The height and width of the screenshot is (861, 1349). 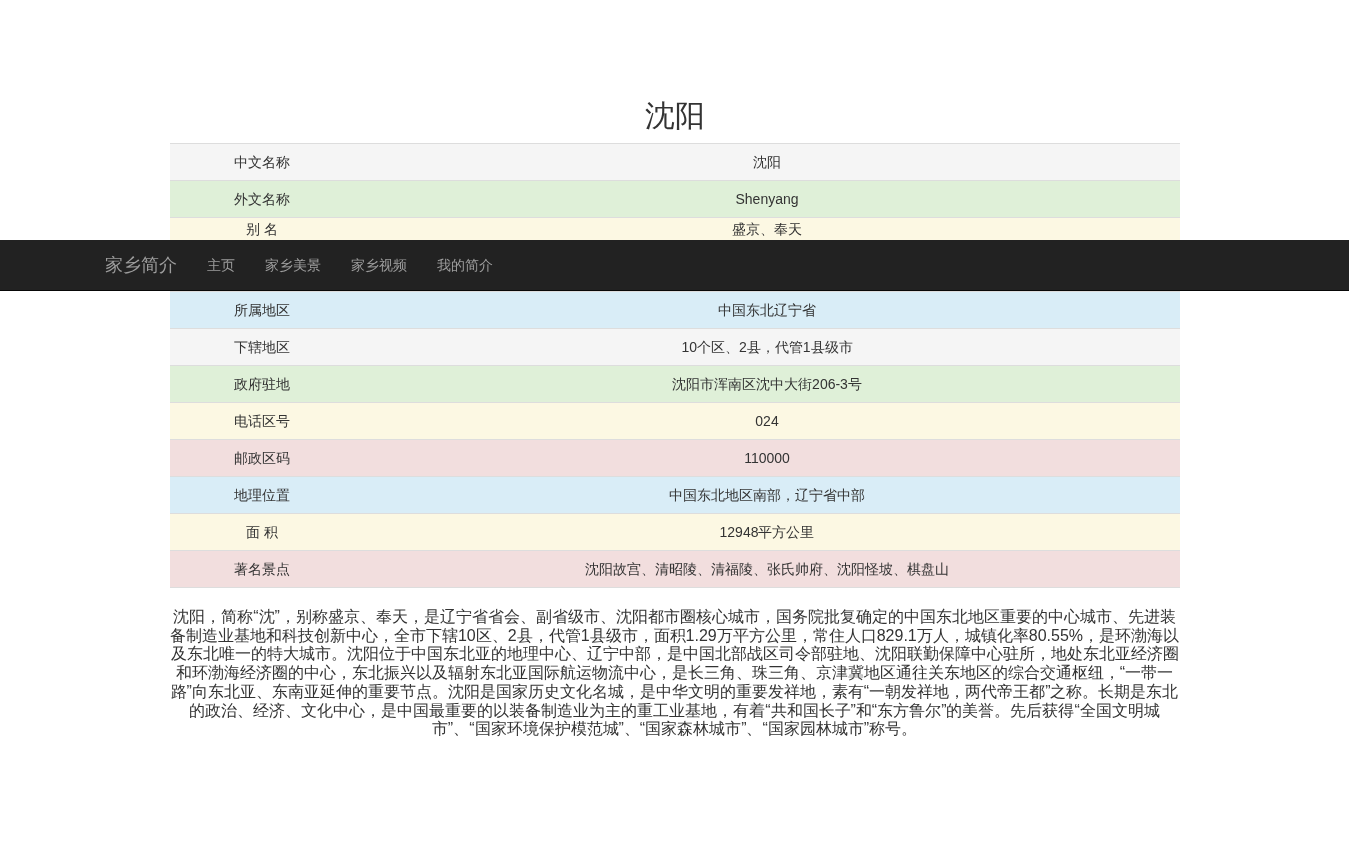 What do you see at coordinates (262, 310) in the screenshot?
I see `row-label: 所属地区` at bounding box center [262, 310].